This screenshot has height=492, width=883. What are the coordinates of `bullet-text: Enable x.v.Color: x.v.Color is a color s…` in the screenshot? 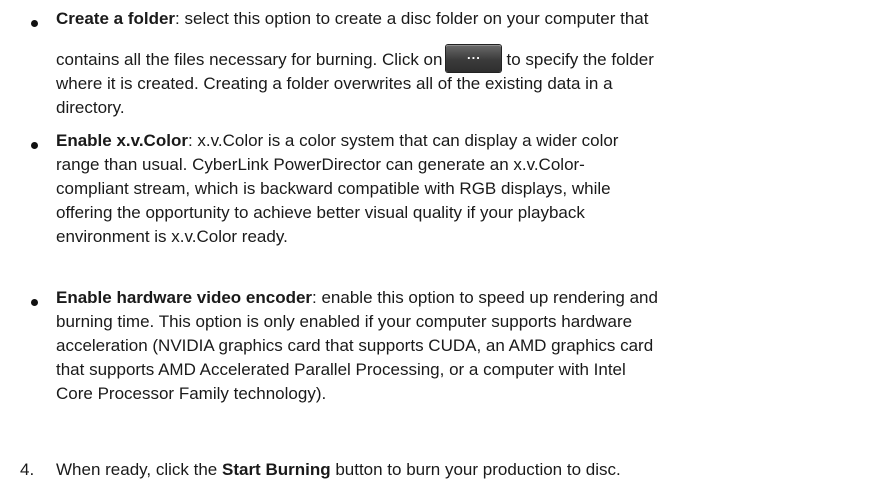 It's located at (337, 188).